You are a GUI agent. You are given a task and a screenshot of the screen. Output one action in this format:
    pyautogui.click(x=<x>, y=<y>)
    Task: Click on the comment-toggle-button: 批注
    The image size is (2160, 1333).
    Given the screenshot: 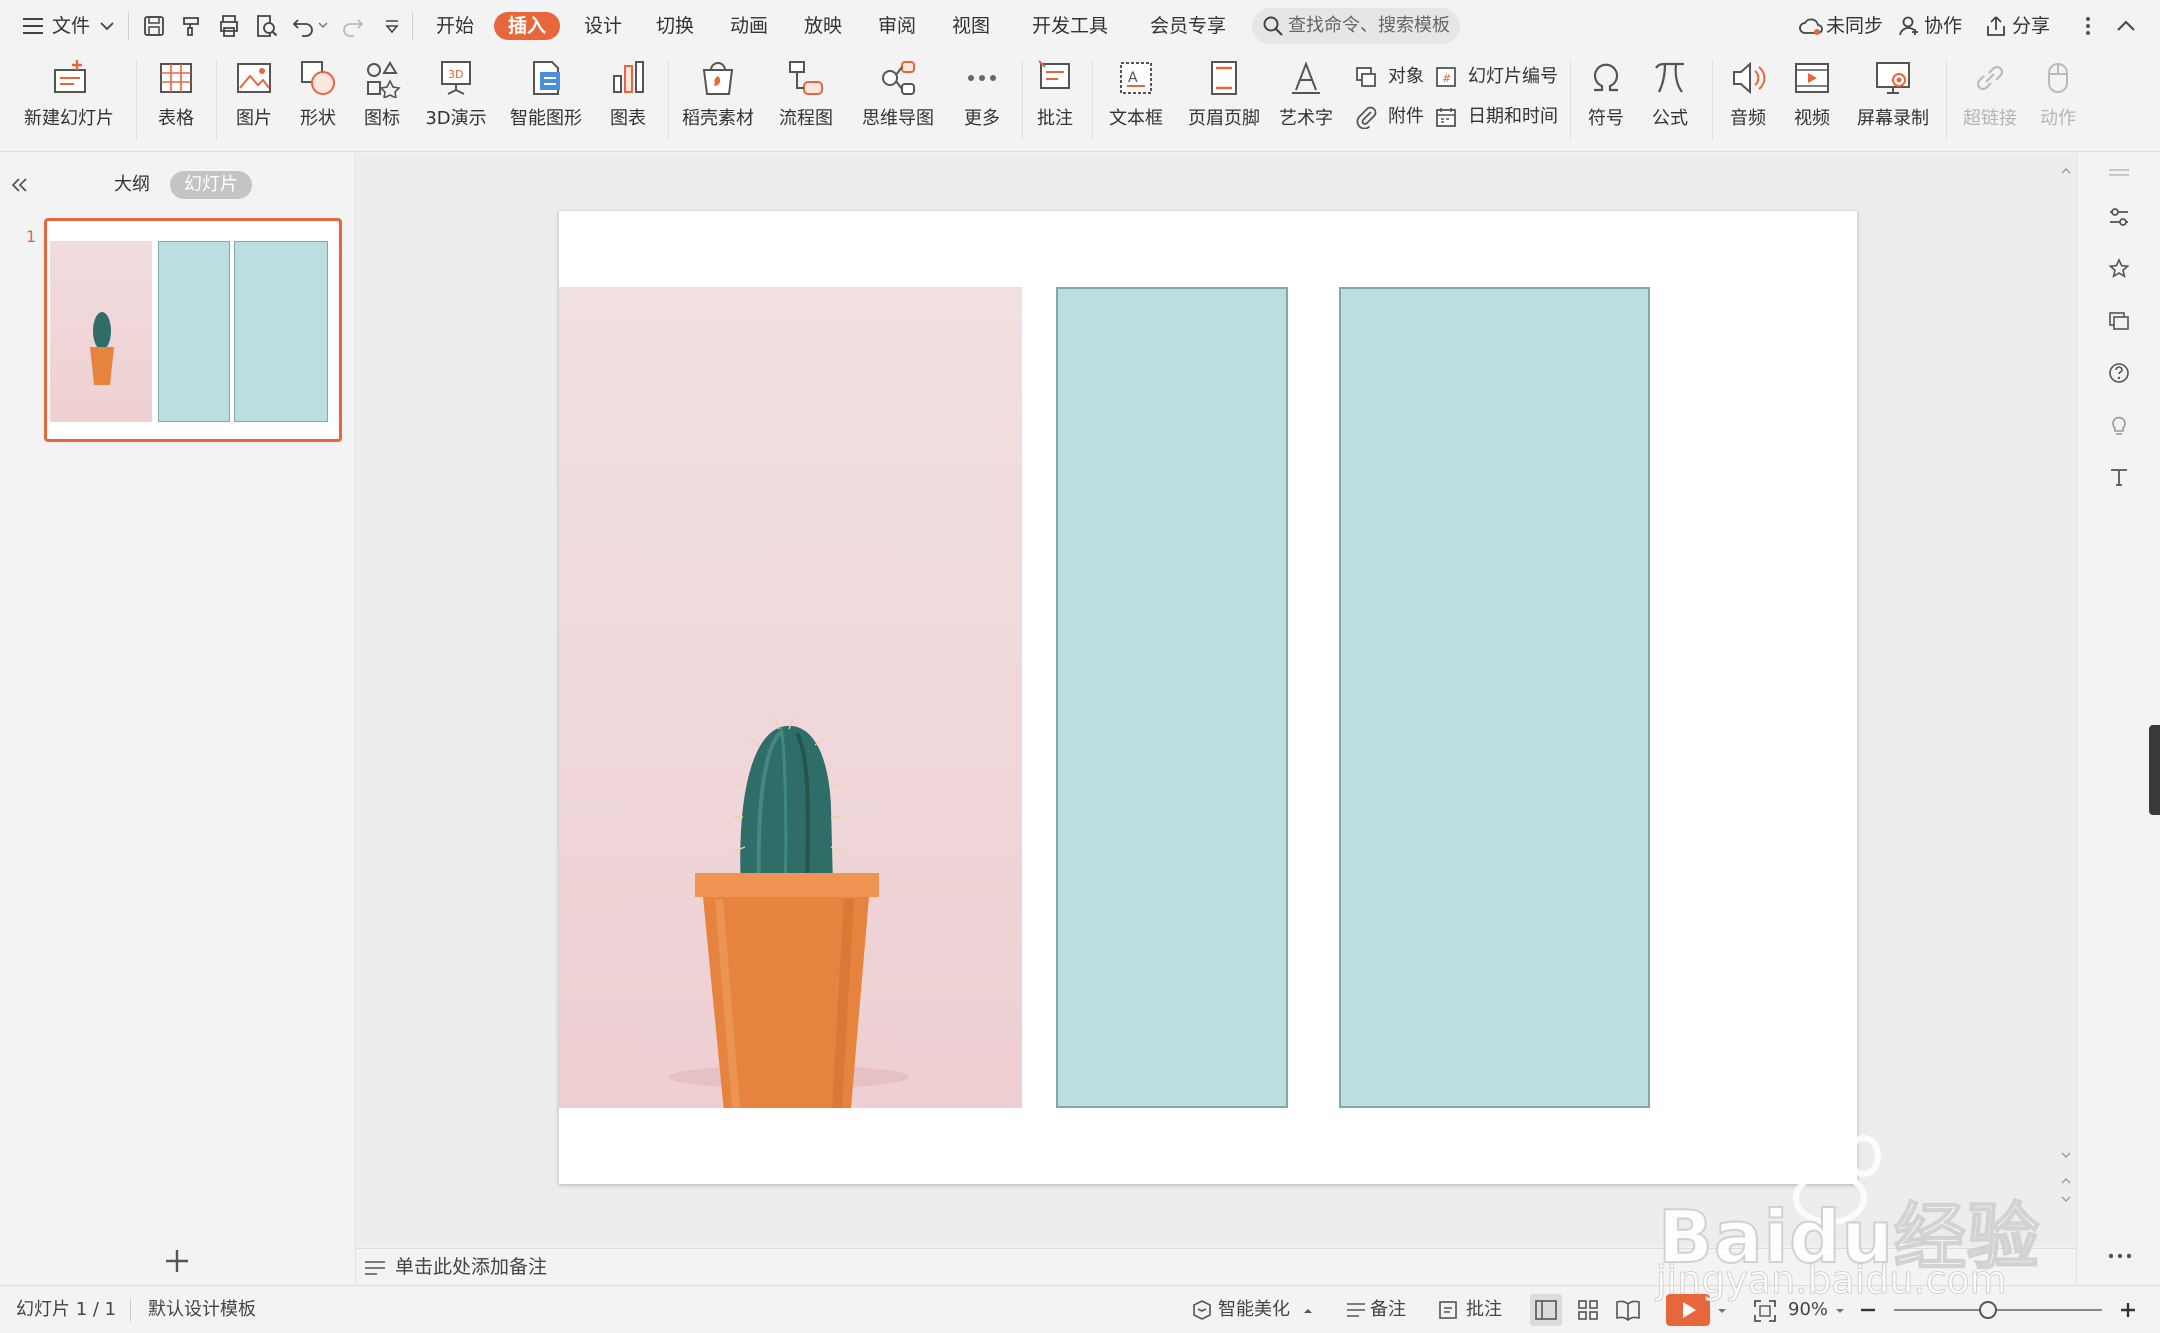 What is the action you would take?
    pyautogui.click(x=1484, y=1309)
    